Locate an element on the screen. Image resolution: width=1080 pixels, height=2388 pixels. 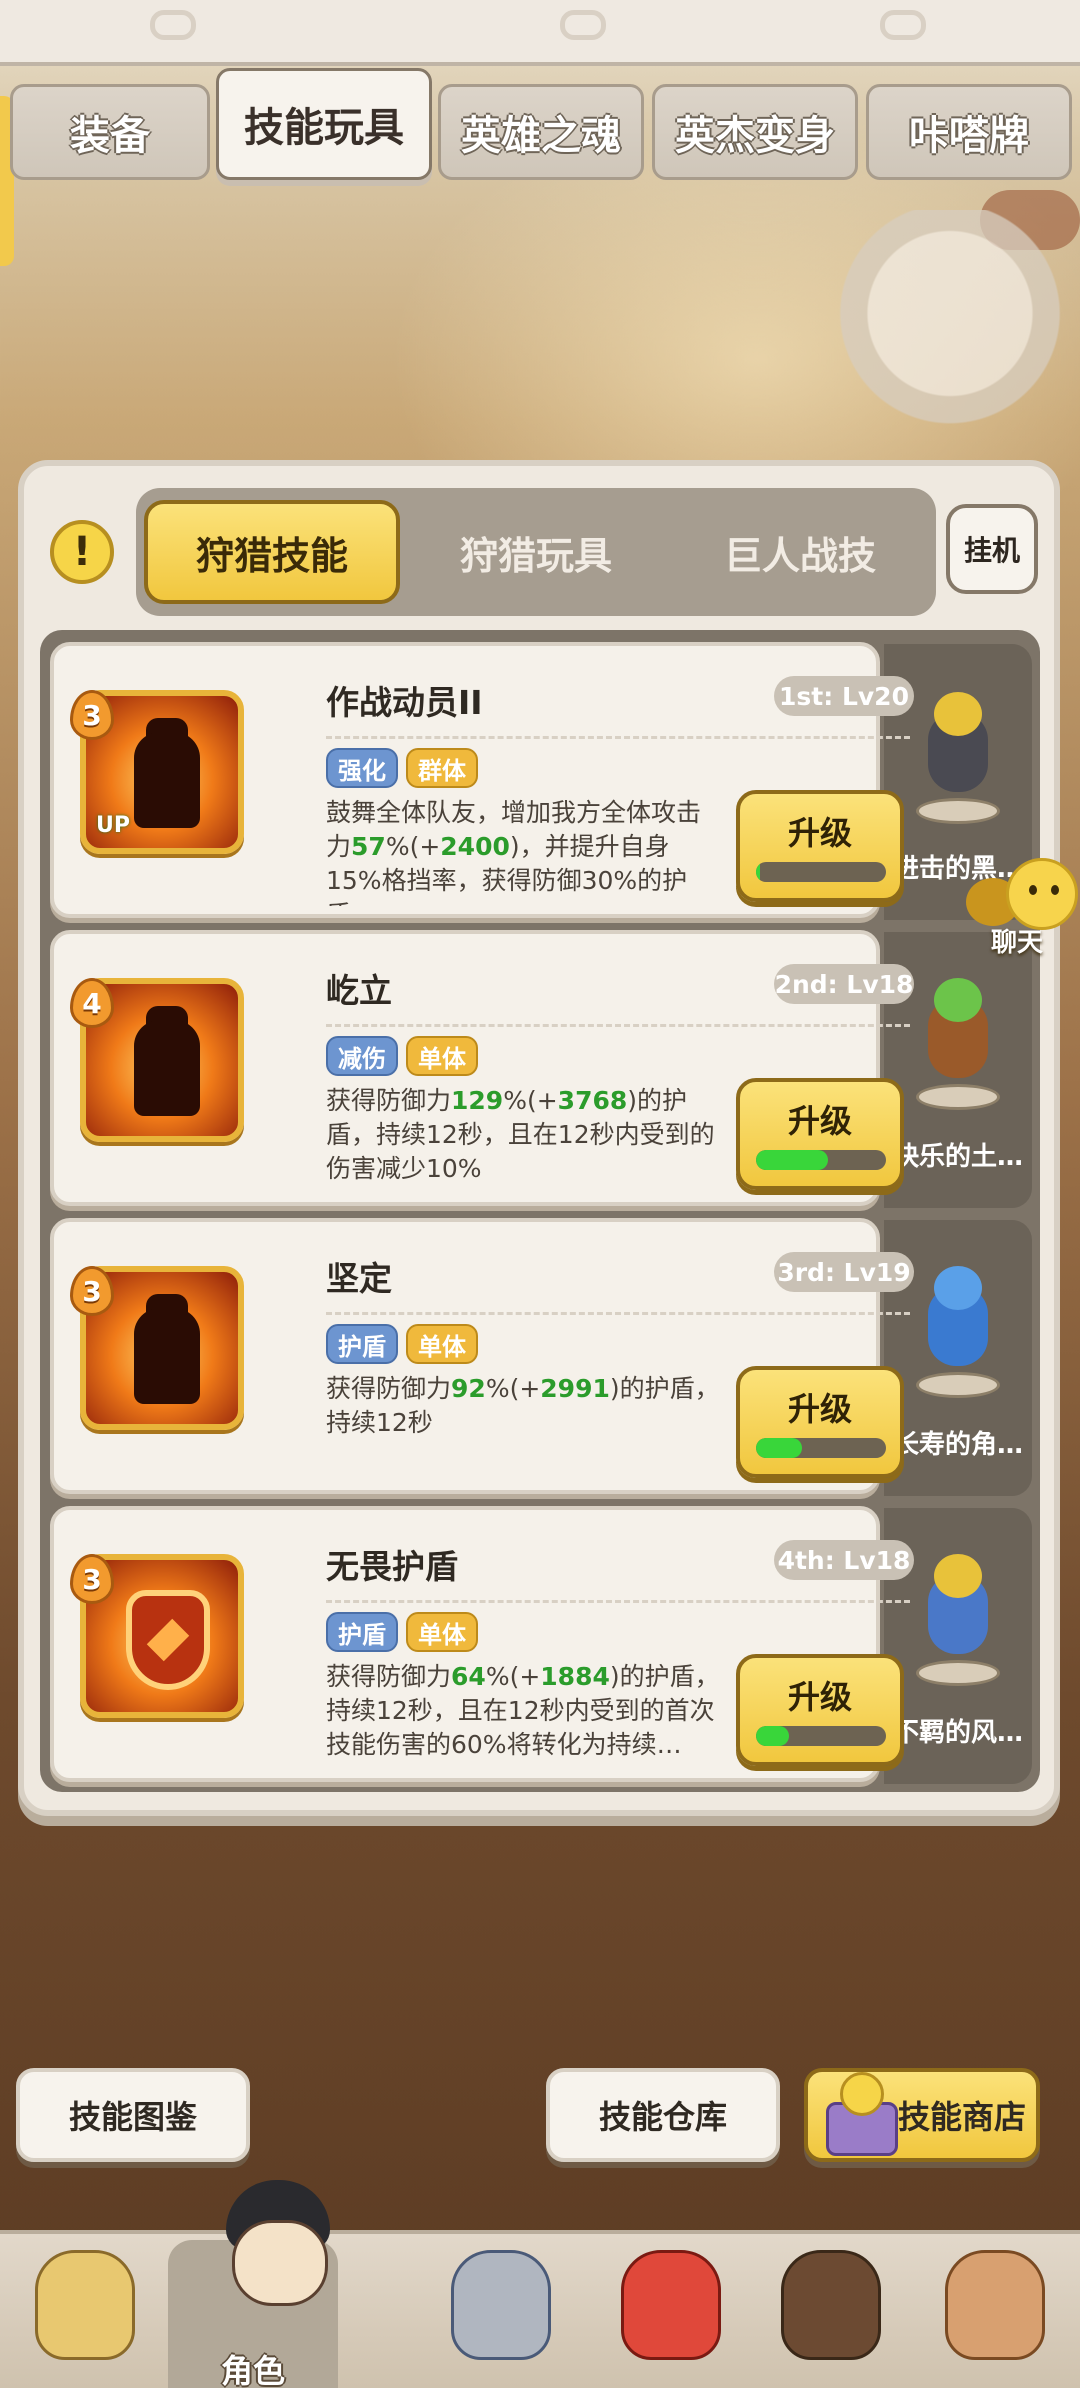
subtab-hunting-toys: 狩猎玩具 is located at coordinates (536, 552).